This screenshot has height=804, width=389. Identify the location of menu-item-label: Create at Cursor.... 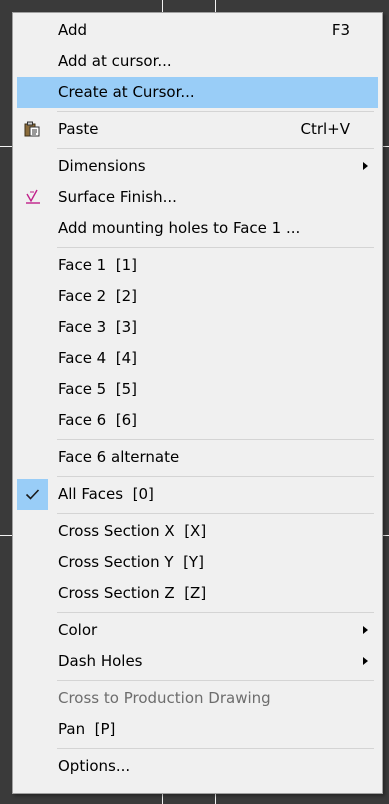
(126, 92).